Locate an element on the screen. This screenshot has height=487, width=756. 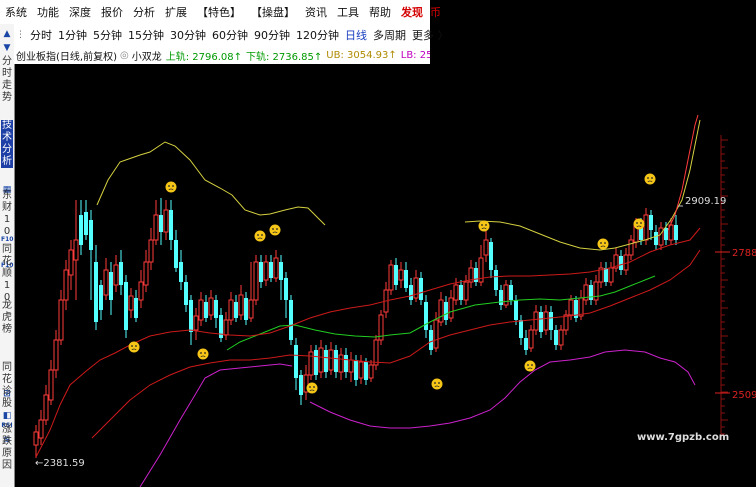
menu-item-2: 深度 is located at coordinates (80, 12).